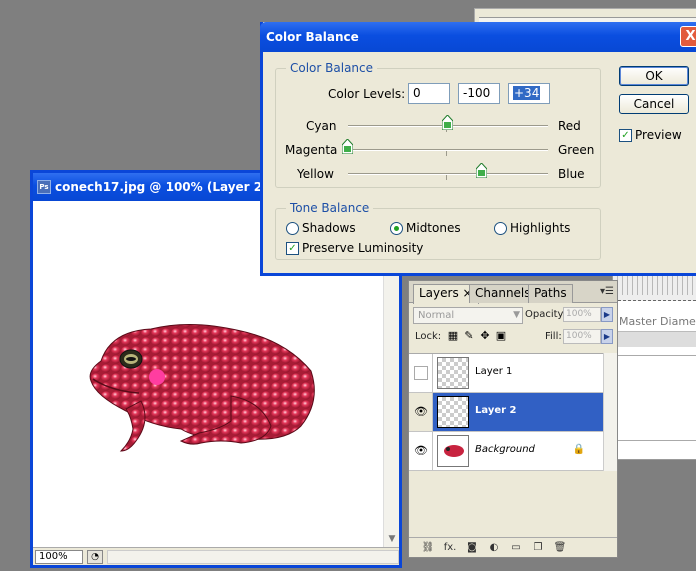  What do you see at coordinates (688, 36) in the screenshot?
I see `close-icon: X` at bounding box center [688, 36].